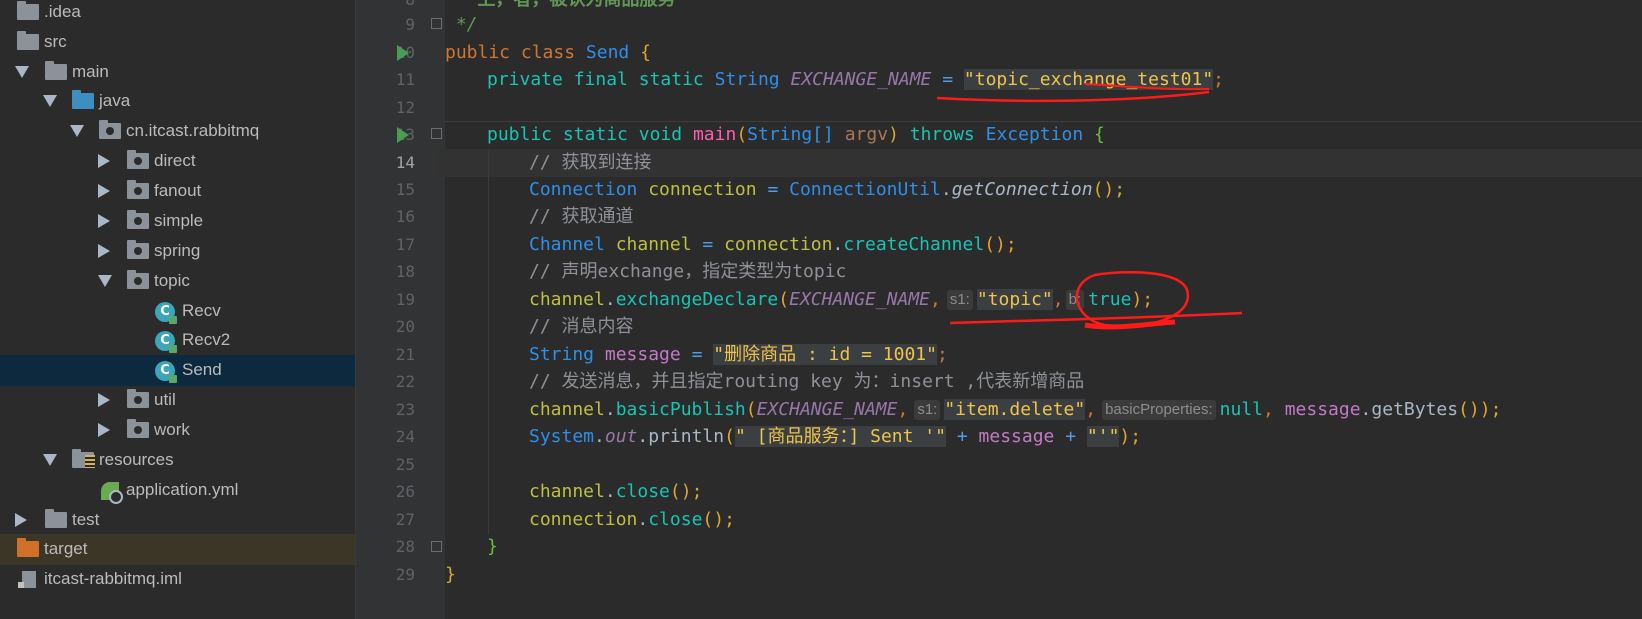 The width and height of the screenshot is (1642, 619). What do you see at coordinates (405, 79) in the screenshot?
I see `line-number: 11` at bounding box center [405, 79].